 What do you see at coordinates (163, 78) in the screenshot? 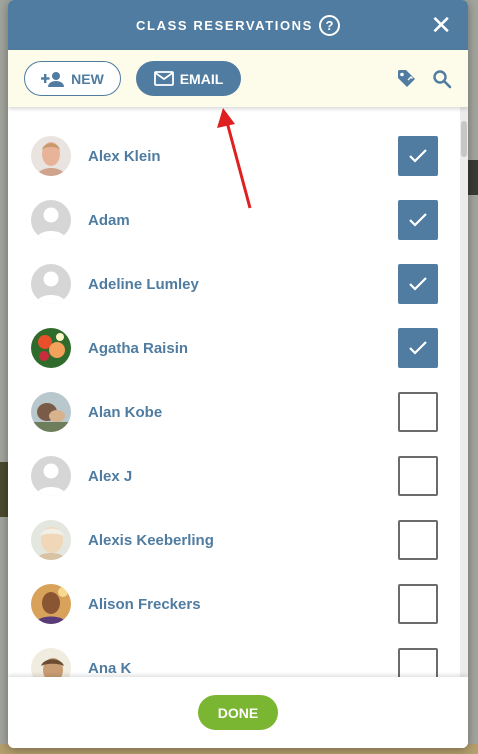
I see `mail-icon` at bounding box center [163, 78].